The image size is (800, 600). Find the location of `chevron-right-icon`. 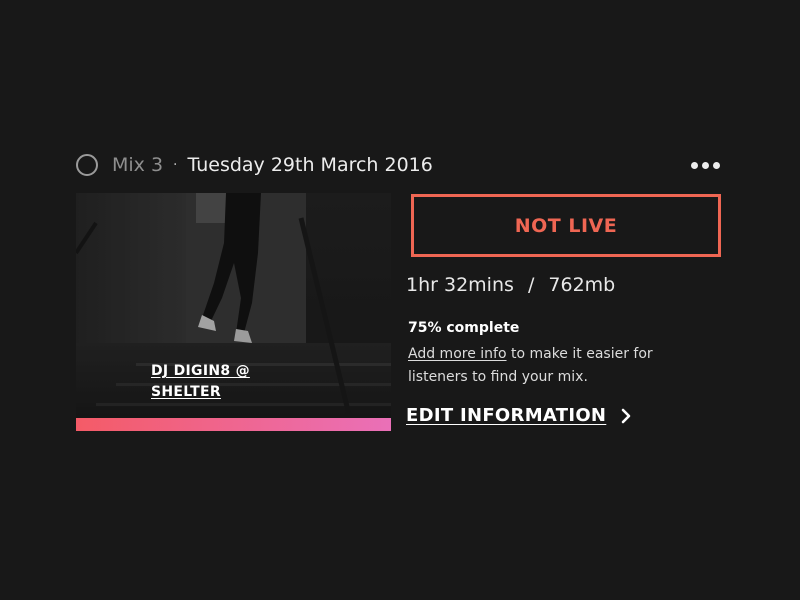

chevron-right-icon is located at coordinates (626, 415).